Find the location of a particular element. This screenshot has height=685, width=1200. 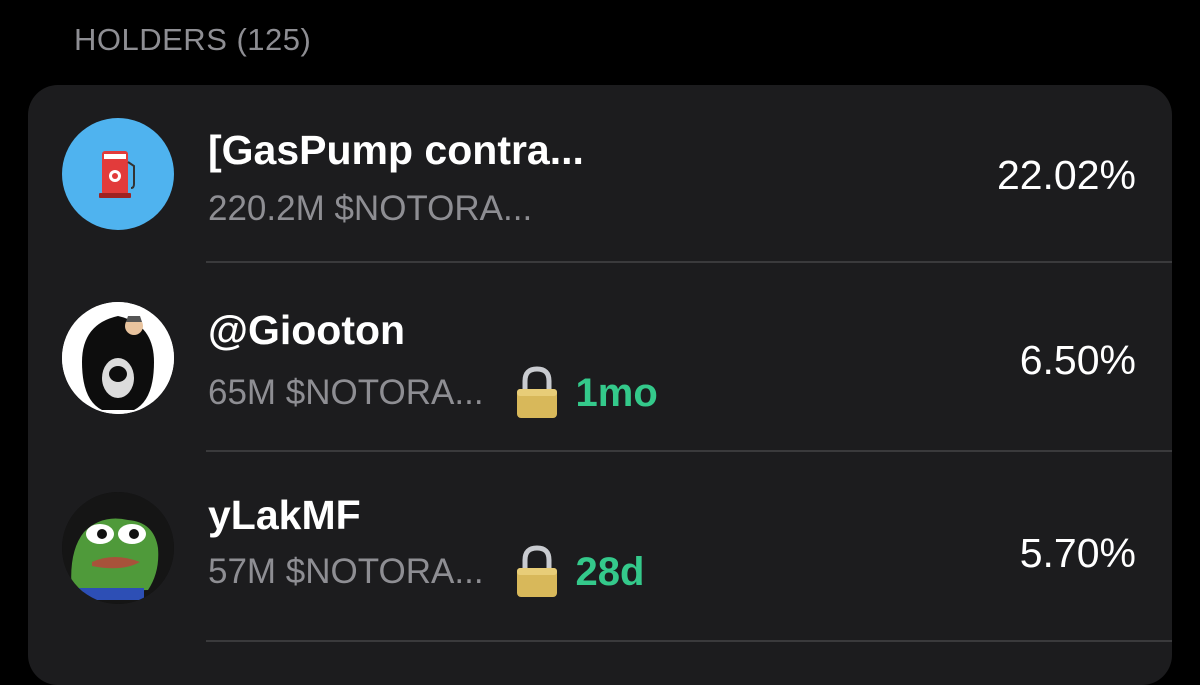

lock-duration: 1mo is located at coordinates (616, 392).